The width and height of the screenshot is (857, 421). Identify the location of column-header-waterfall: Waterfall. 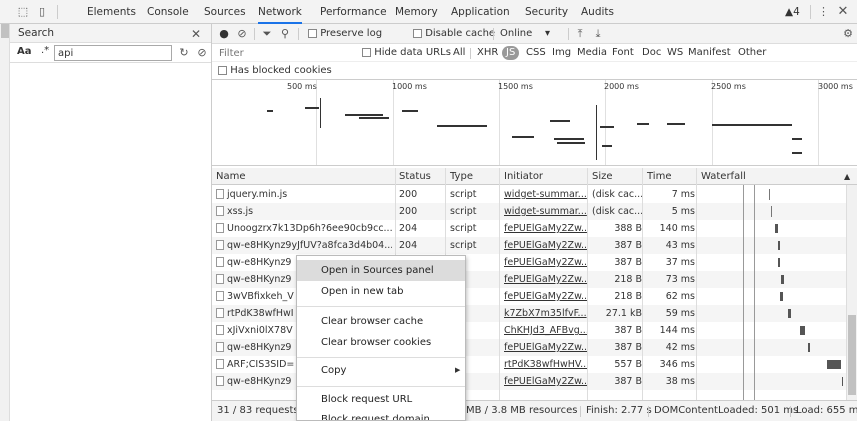
(723, 176).